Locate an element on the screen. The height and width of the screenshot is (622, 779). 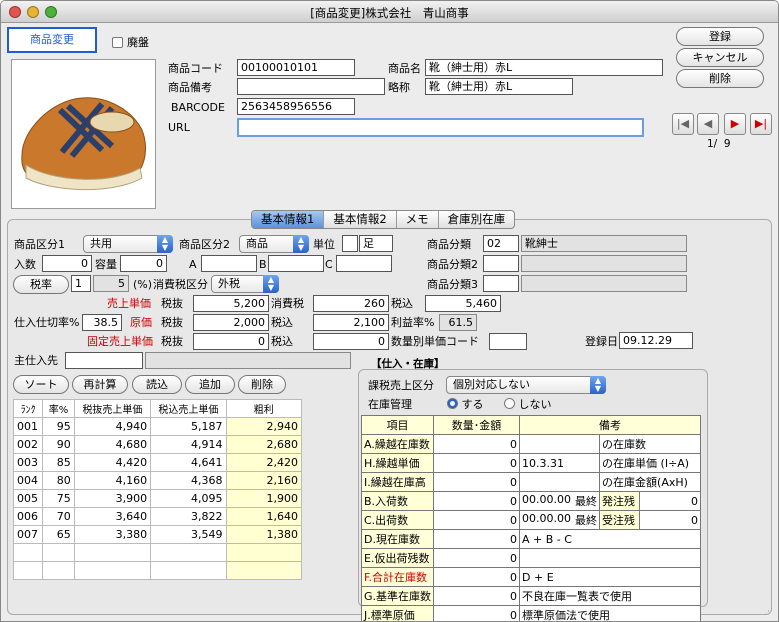
class3-code-field is located at coordinates (501, 283).